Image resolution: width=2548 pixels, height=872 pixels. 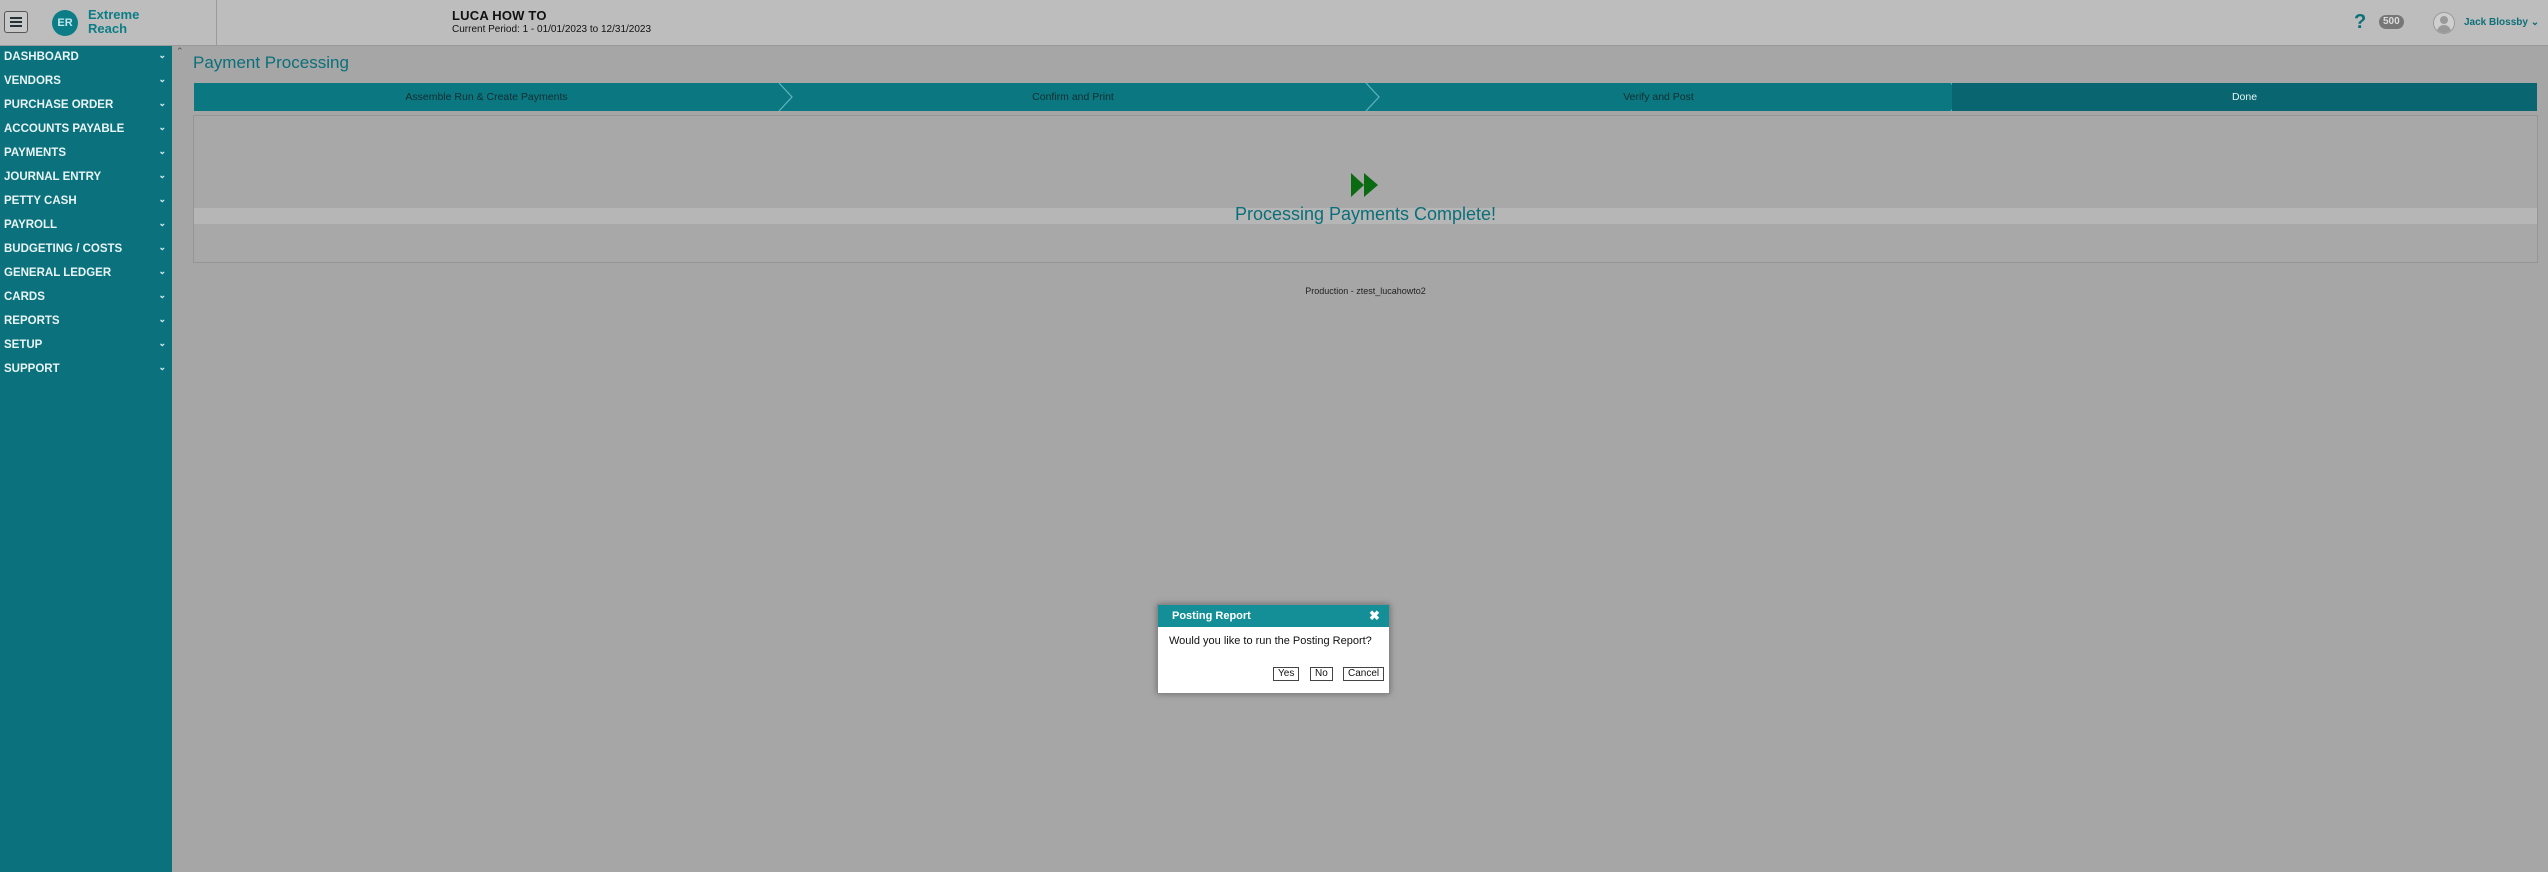 What do you see at coordinates (35, 153) in the screenshot?
I see `sidebar-item-label: PAYMENTS` at bounding box center [35, 153].